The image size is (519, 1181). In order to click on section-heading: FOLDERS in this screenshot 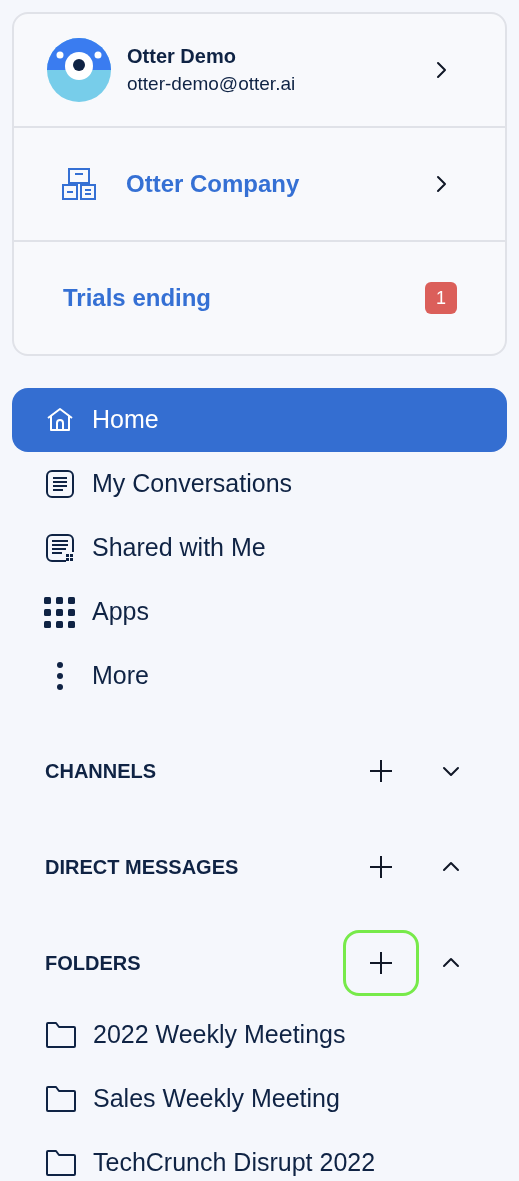, I will do `click(93, 963)`.